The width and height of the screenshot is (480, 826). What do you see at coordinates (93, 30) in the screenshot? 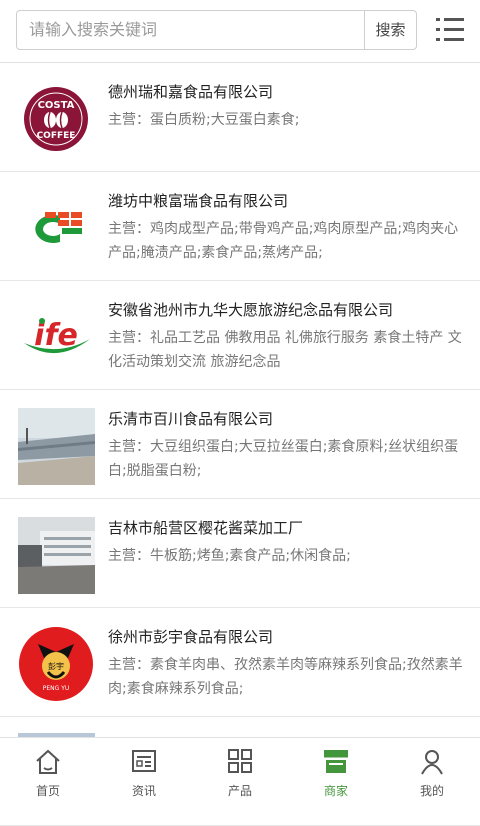
I see `search-input: 请输入搜索关键词` at bounding box center [93, 30].